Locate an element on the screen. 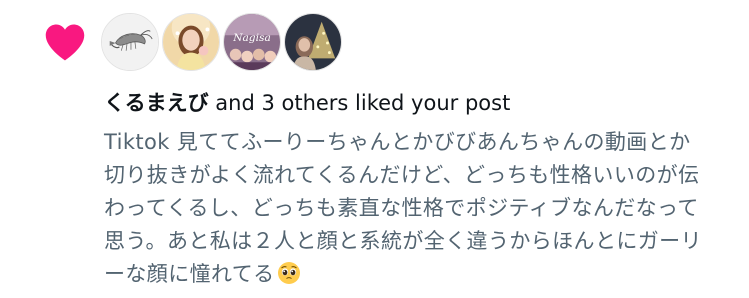  post-text-line: 思う。あと私は２人と顔と系統が全く違うからほんとにガーリ is located at coordinates (403, 241).